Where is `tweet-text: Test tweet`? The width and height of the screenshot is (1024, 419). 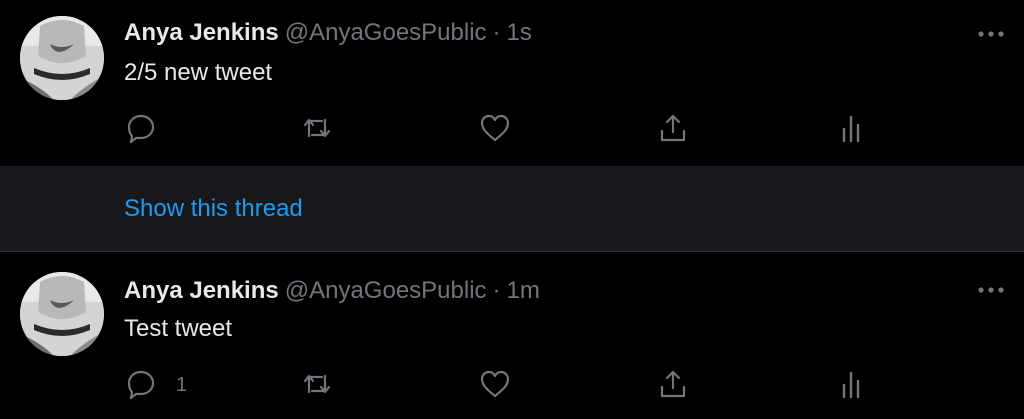
tweet-text: Test tweet is located at coordinates (178, 328).